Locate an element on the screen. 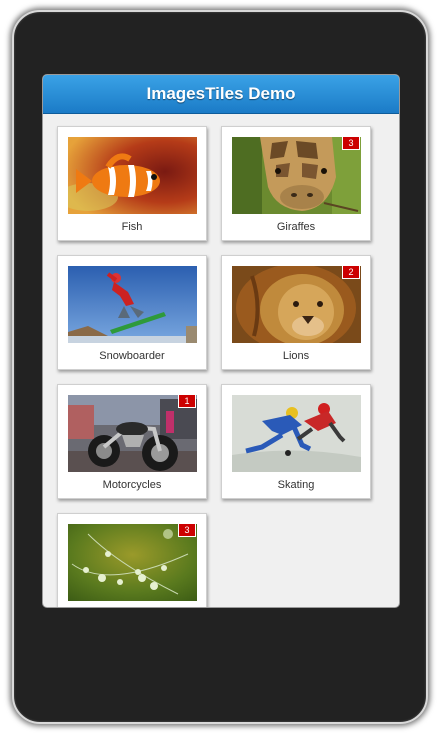 The image size is (442, 734). skating-photo is located at coordinates (296, 433).